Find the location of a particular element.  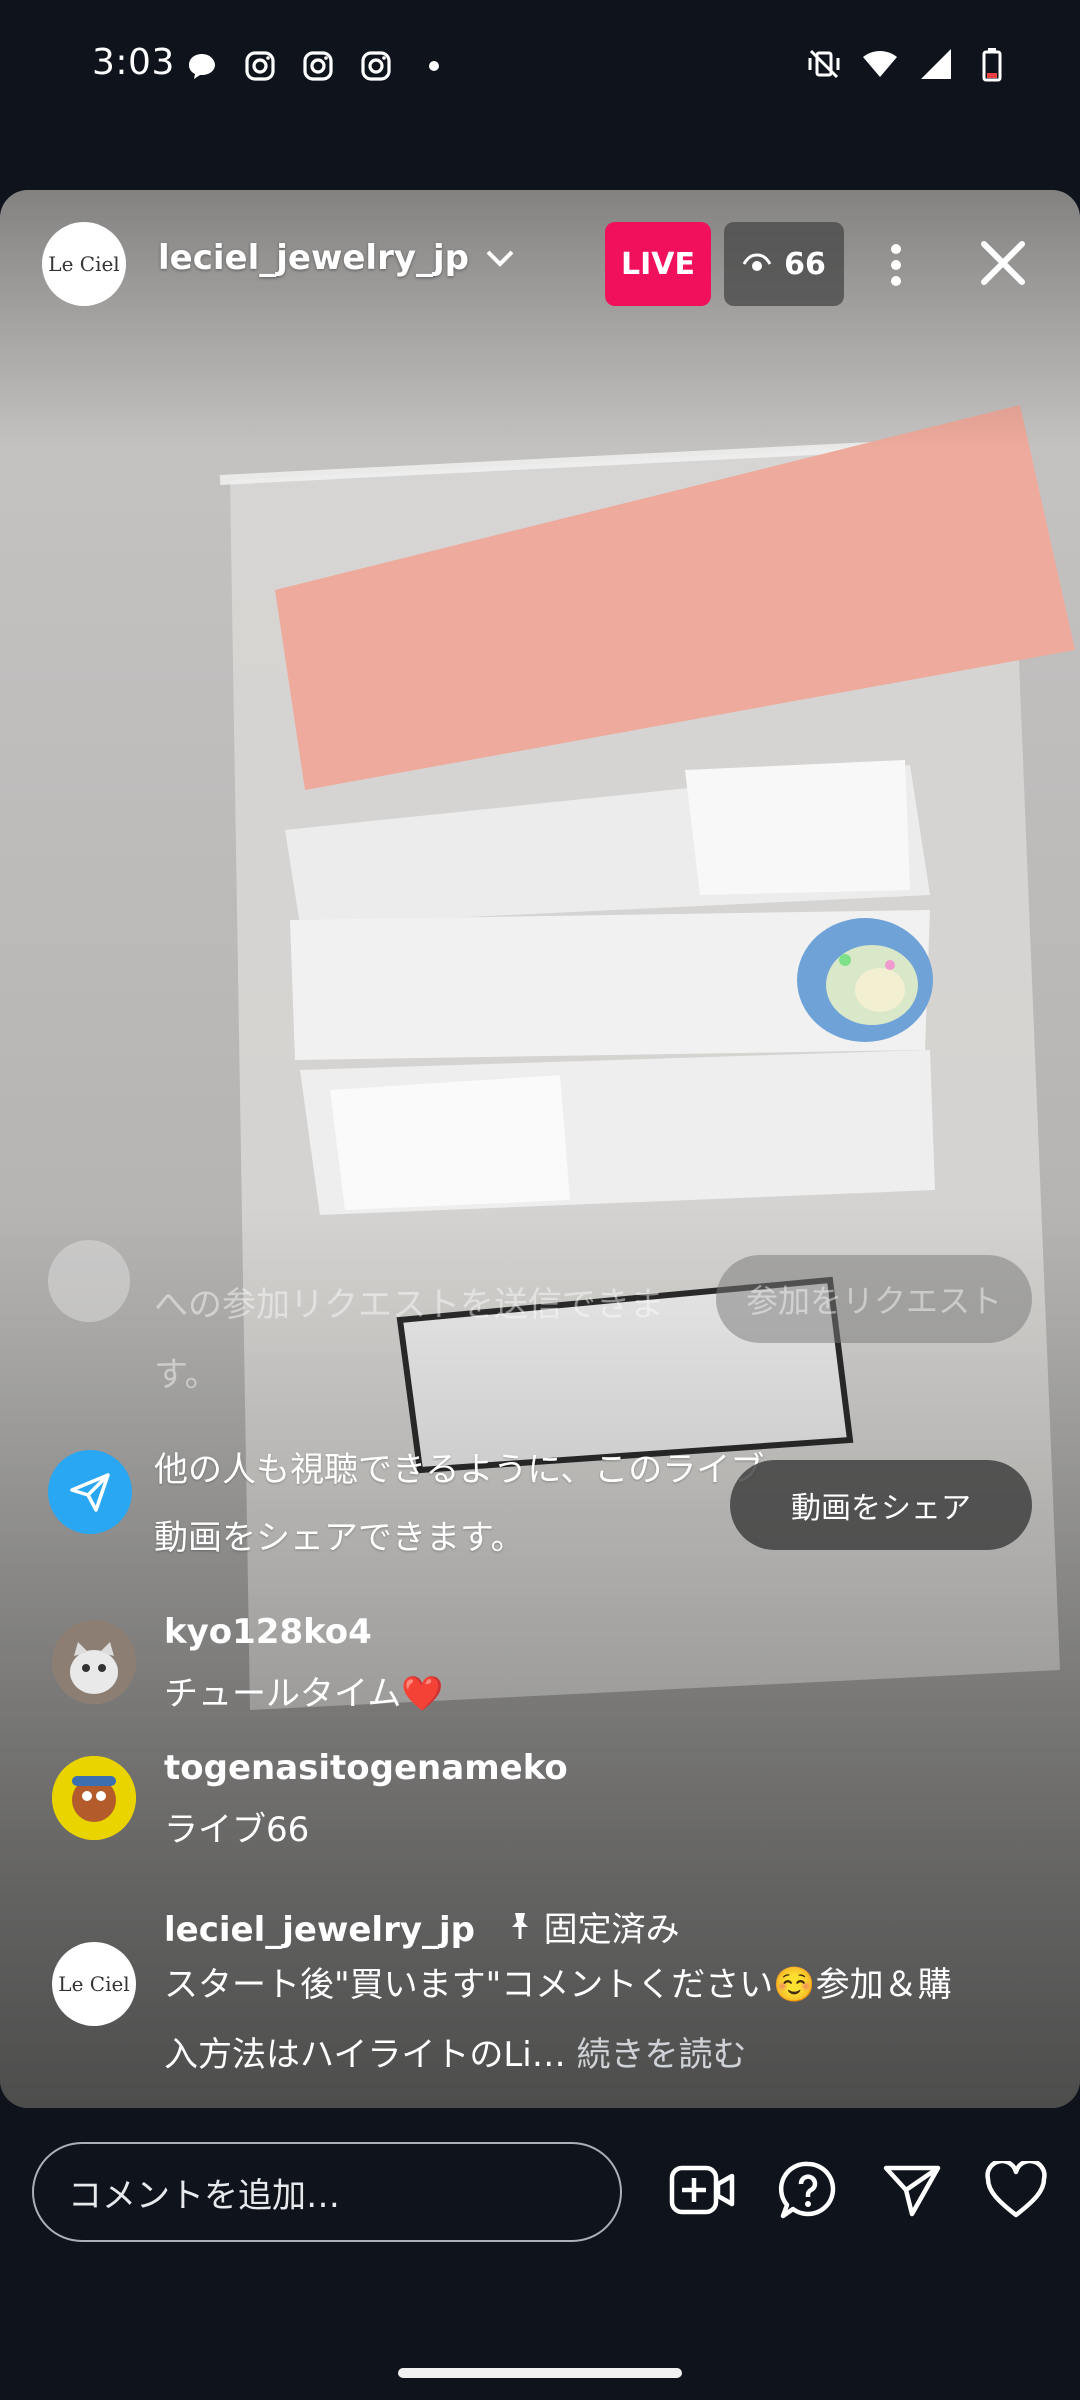

pinned-indicator: 固定済み is located at coordinates (593, 1930).